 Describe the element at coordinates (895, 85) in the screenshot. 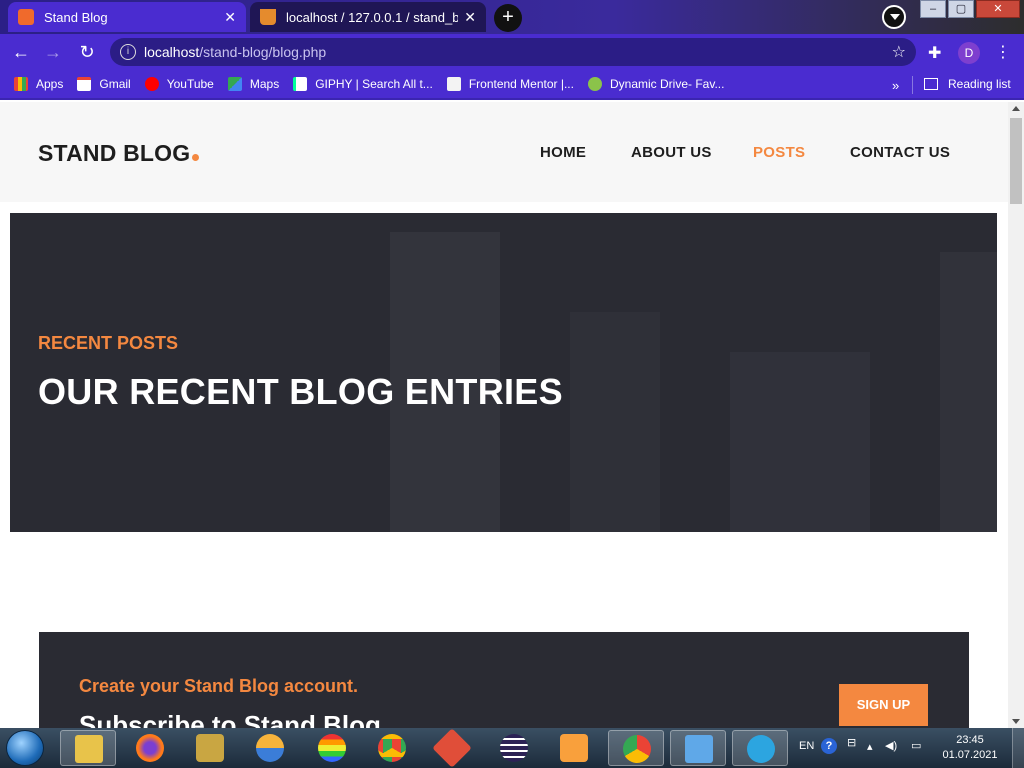

I see `bookmarks-more-button: »` at that location.